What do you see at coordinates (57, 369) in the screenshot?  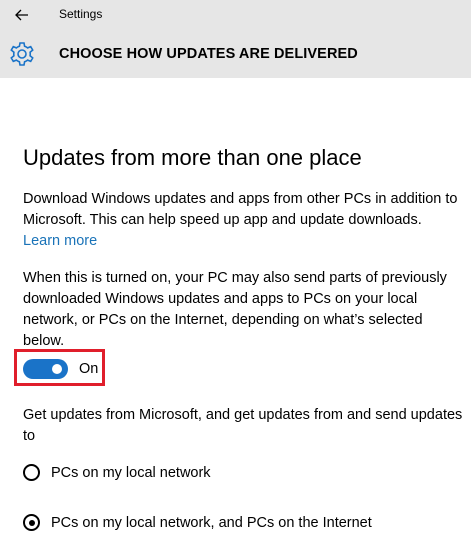 I see `toggle-knob` at bounding box center [57, 369].